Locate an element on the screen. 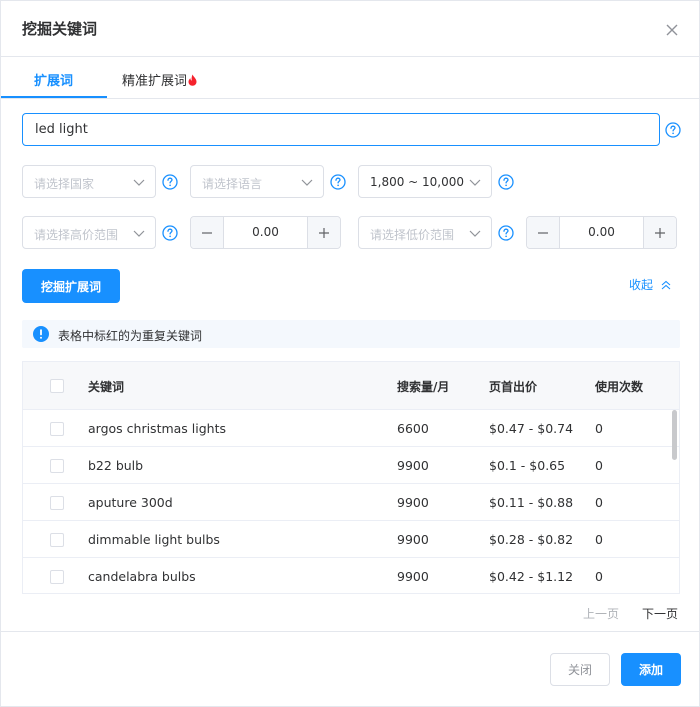 The height and width of the screenshot is (707, 700). high-bid-help-icon is located at coordinates (170, 233).